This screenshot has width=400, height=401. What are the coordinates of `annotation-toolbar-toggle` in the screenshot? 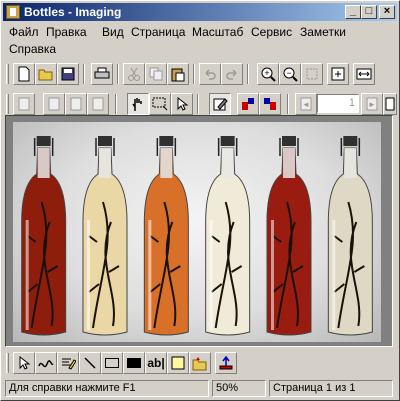 It's located at (220, 104).